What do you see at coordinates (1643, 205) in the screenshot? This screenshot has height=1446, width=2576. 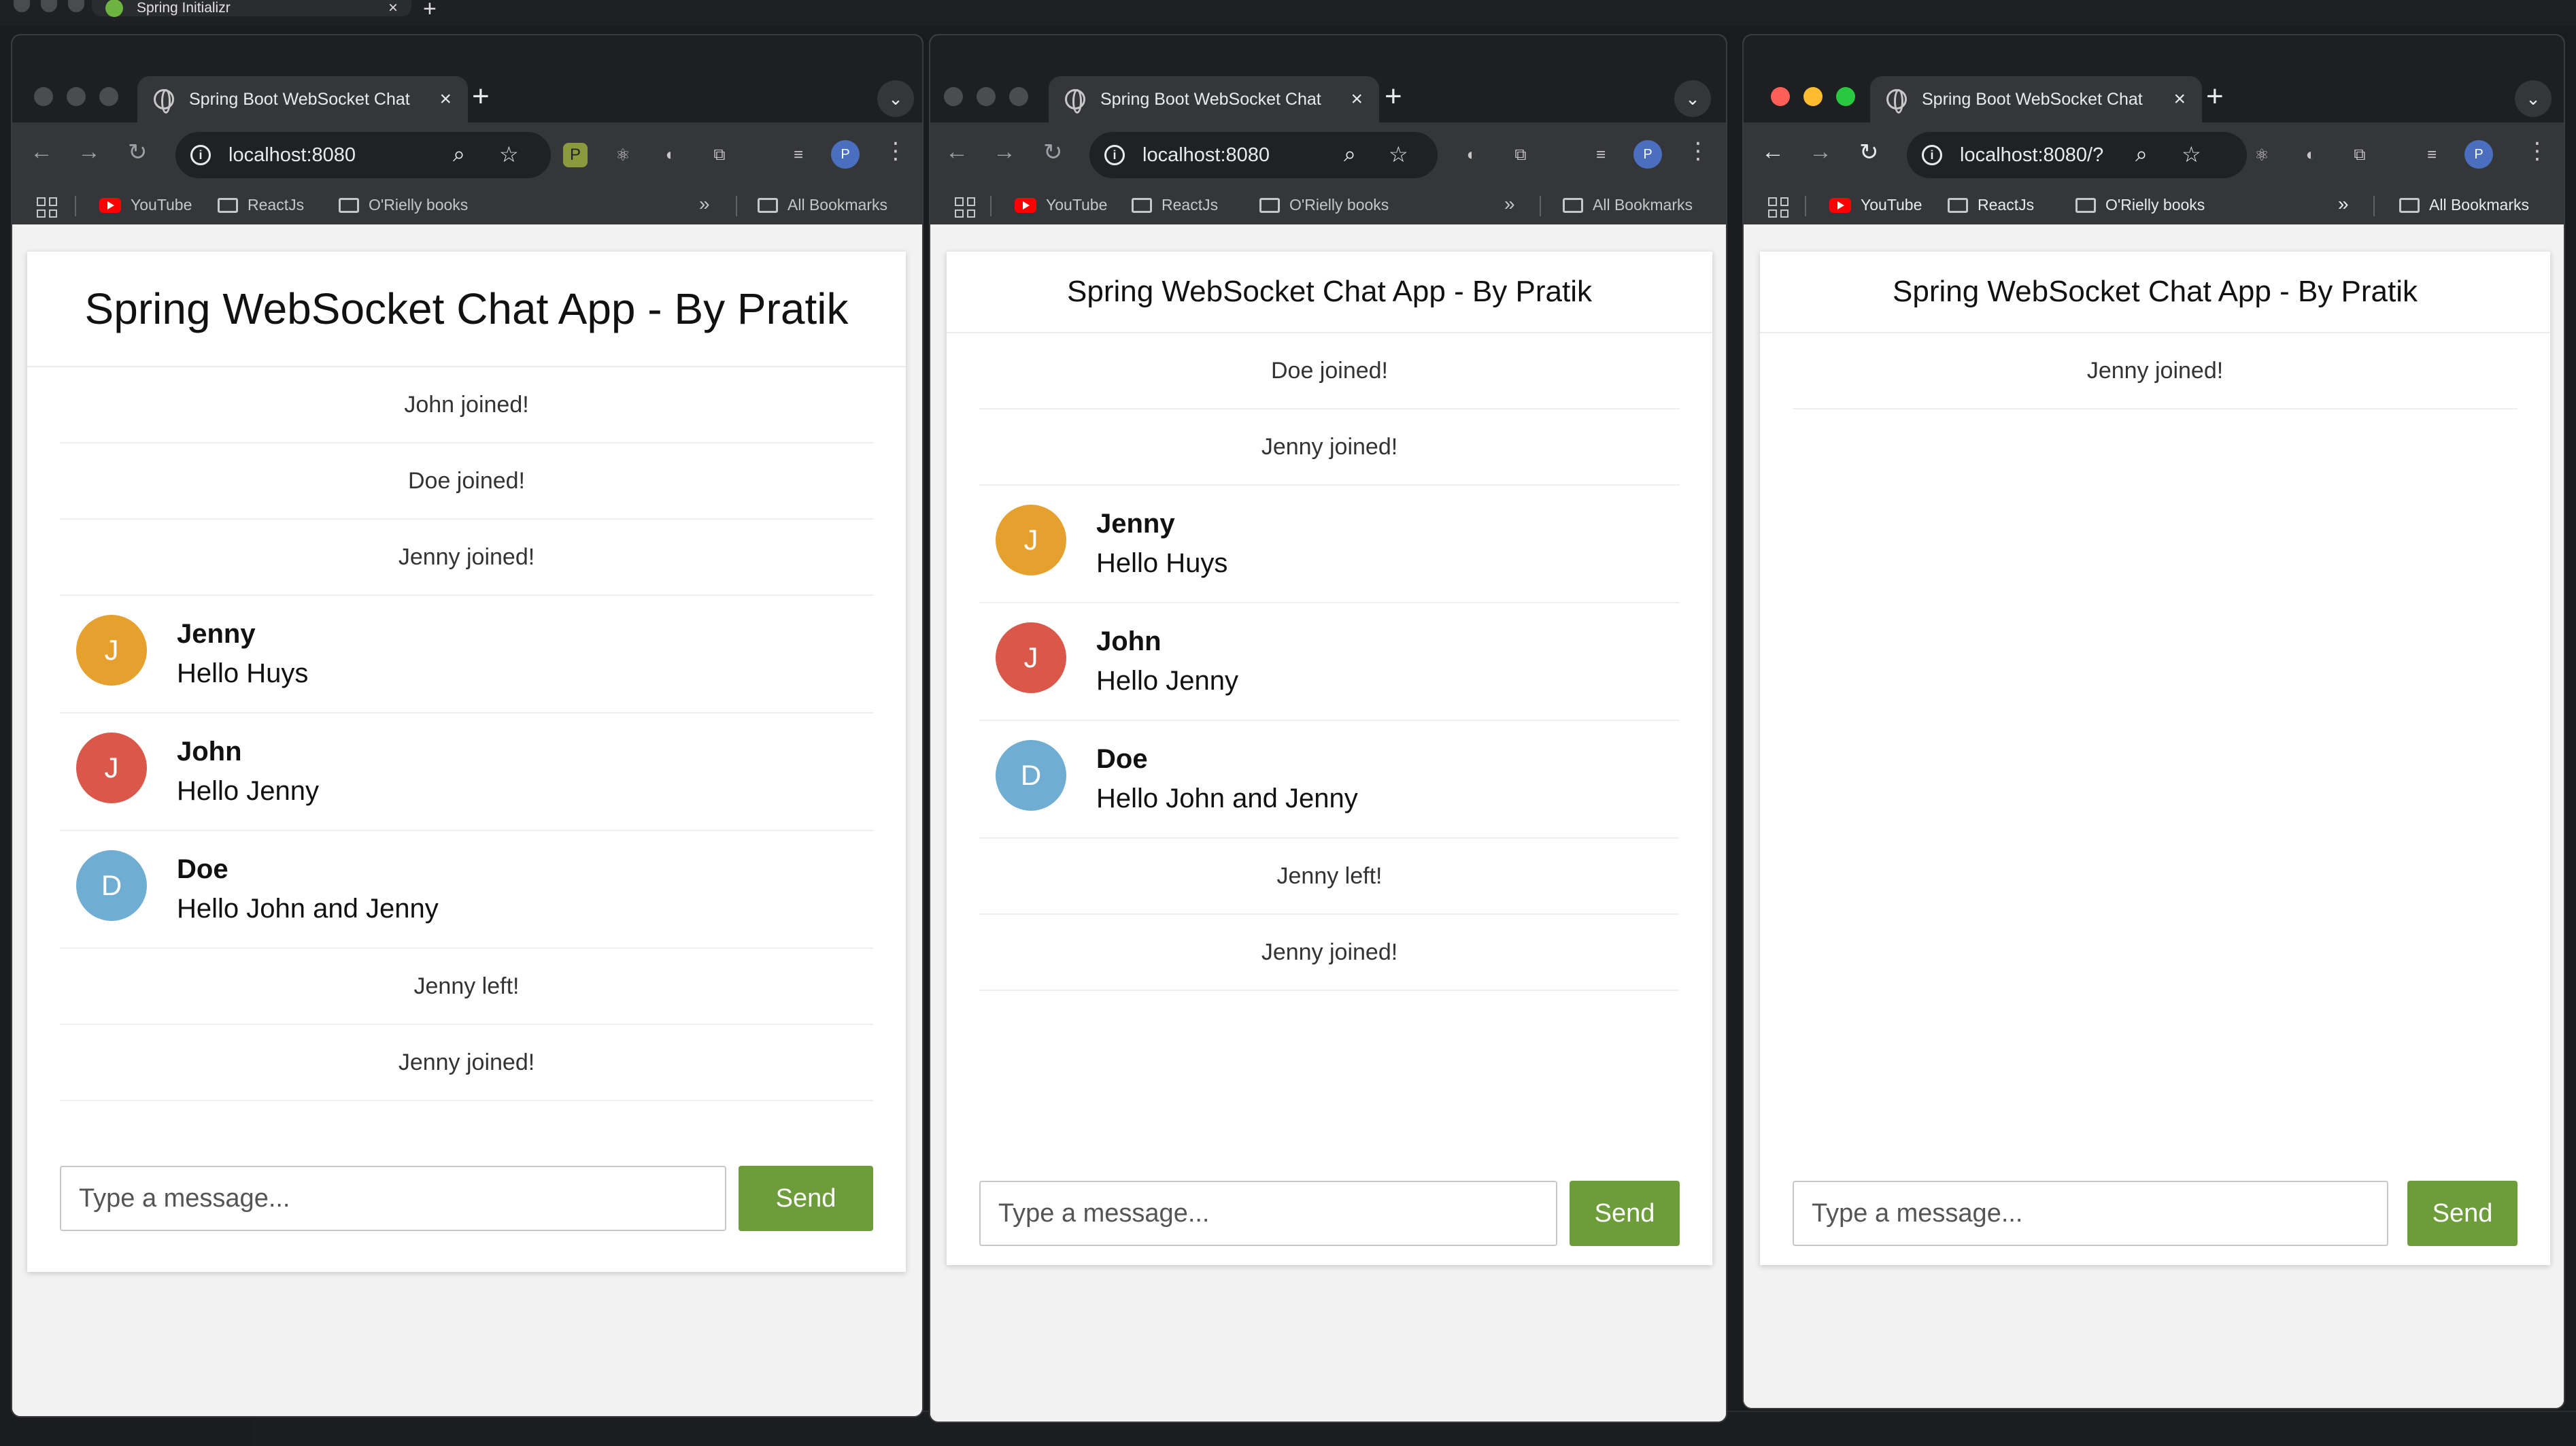 I see `bookmark-label: All Bookmarks` at bounding box center [1643, 205].